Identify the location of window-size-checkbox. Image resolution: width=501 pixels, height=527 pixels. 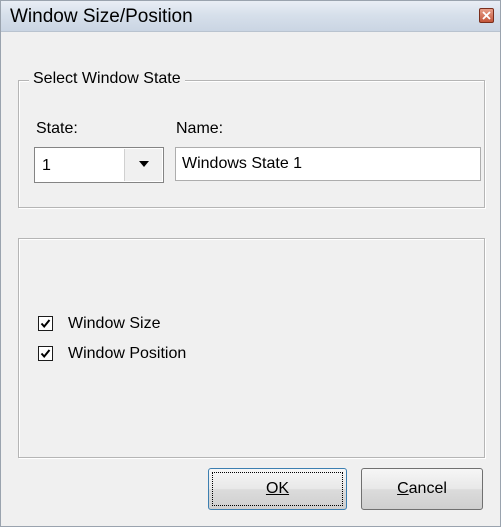
(45, 323).